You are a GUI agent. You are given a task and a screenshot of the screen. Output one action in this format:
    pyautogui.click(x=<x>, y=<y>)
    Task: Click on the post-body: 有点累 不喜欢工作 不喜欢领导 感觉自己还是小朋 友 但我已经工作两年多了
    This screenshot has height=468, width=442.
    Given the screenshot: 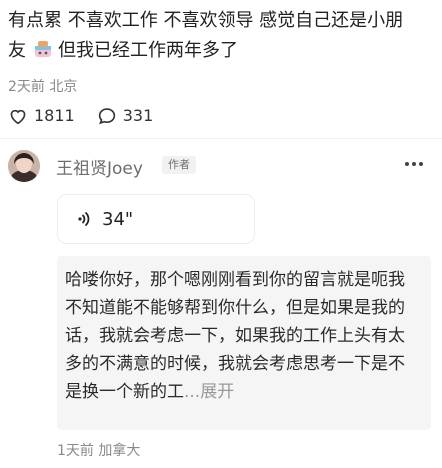 What is the action you would take?
    pyautogui.click(x=222, y=36)
    